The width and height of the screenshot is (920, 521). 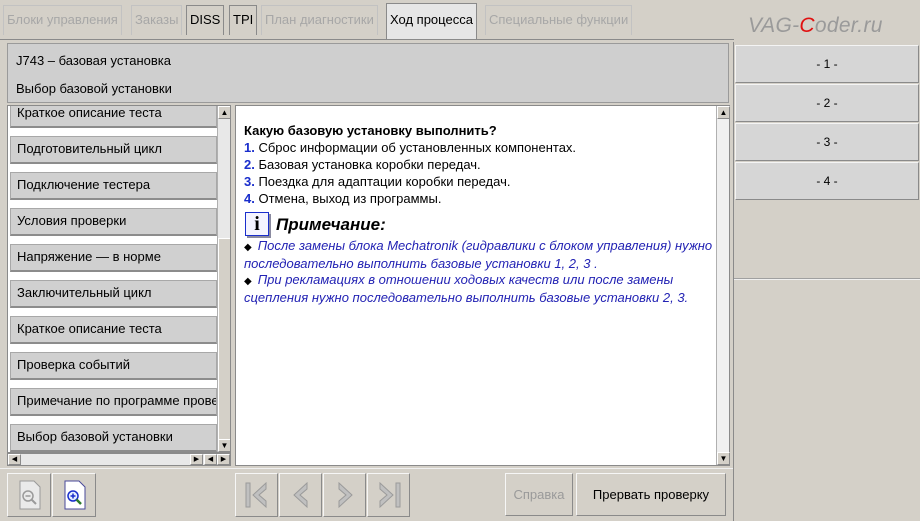 I want to click on first-step-button, so click(x=256, y=495).